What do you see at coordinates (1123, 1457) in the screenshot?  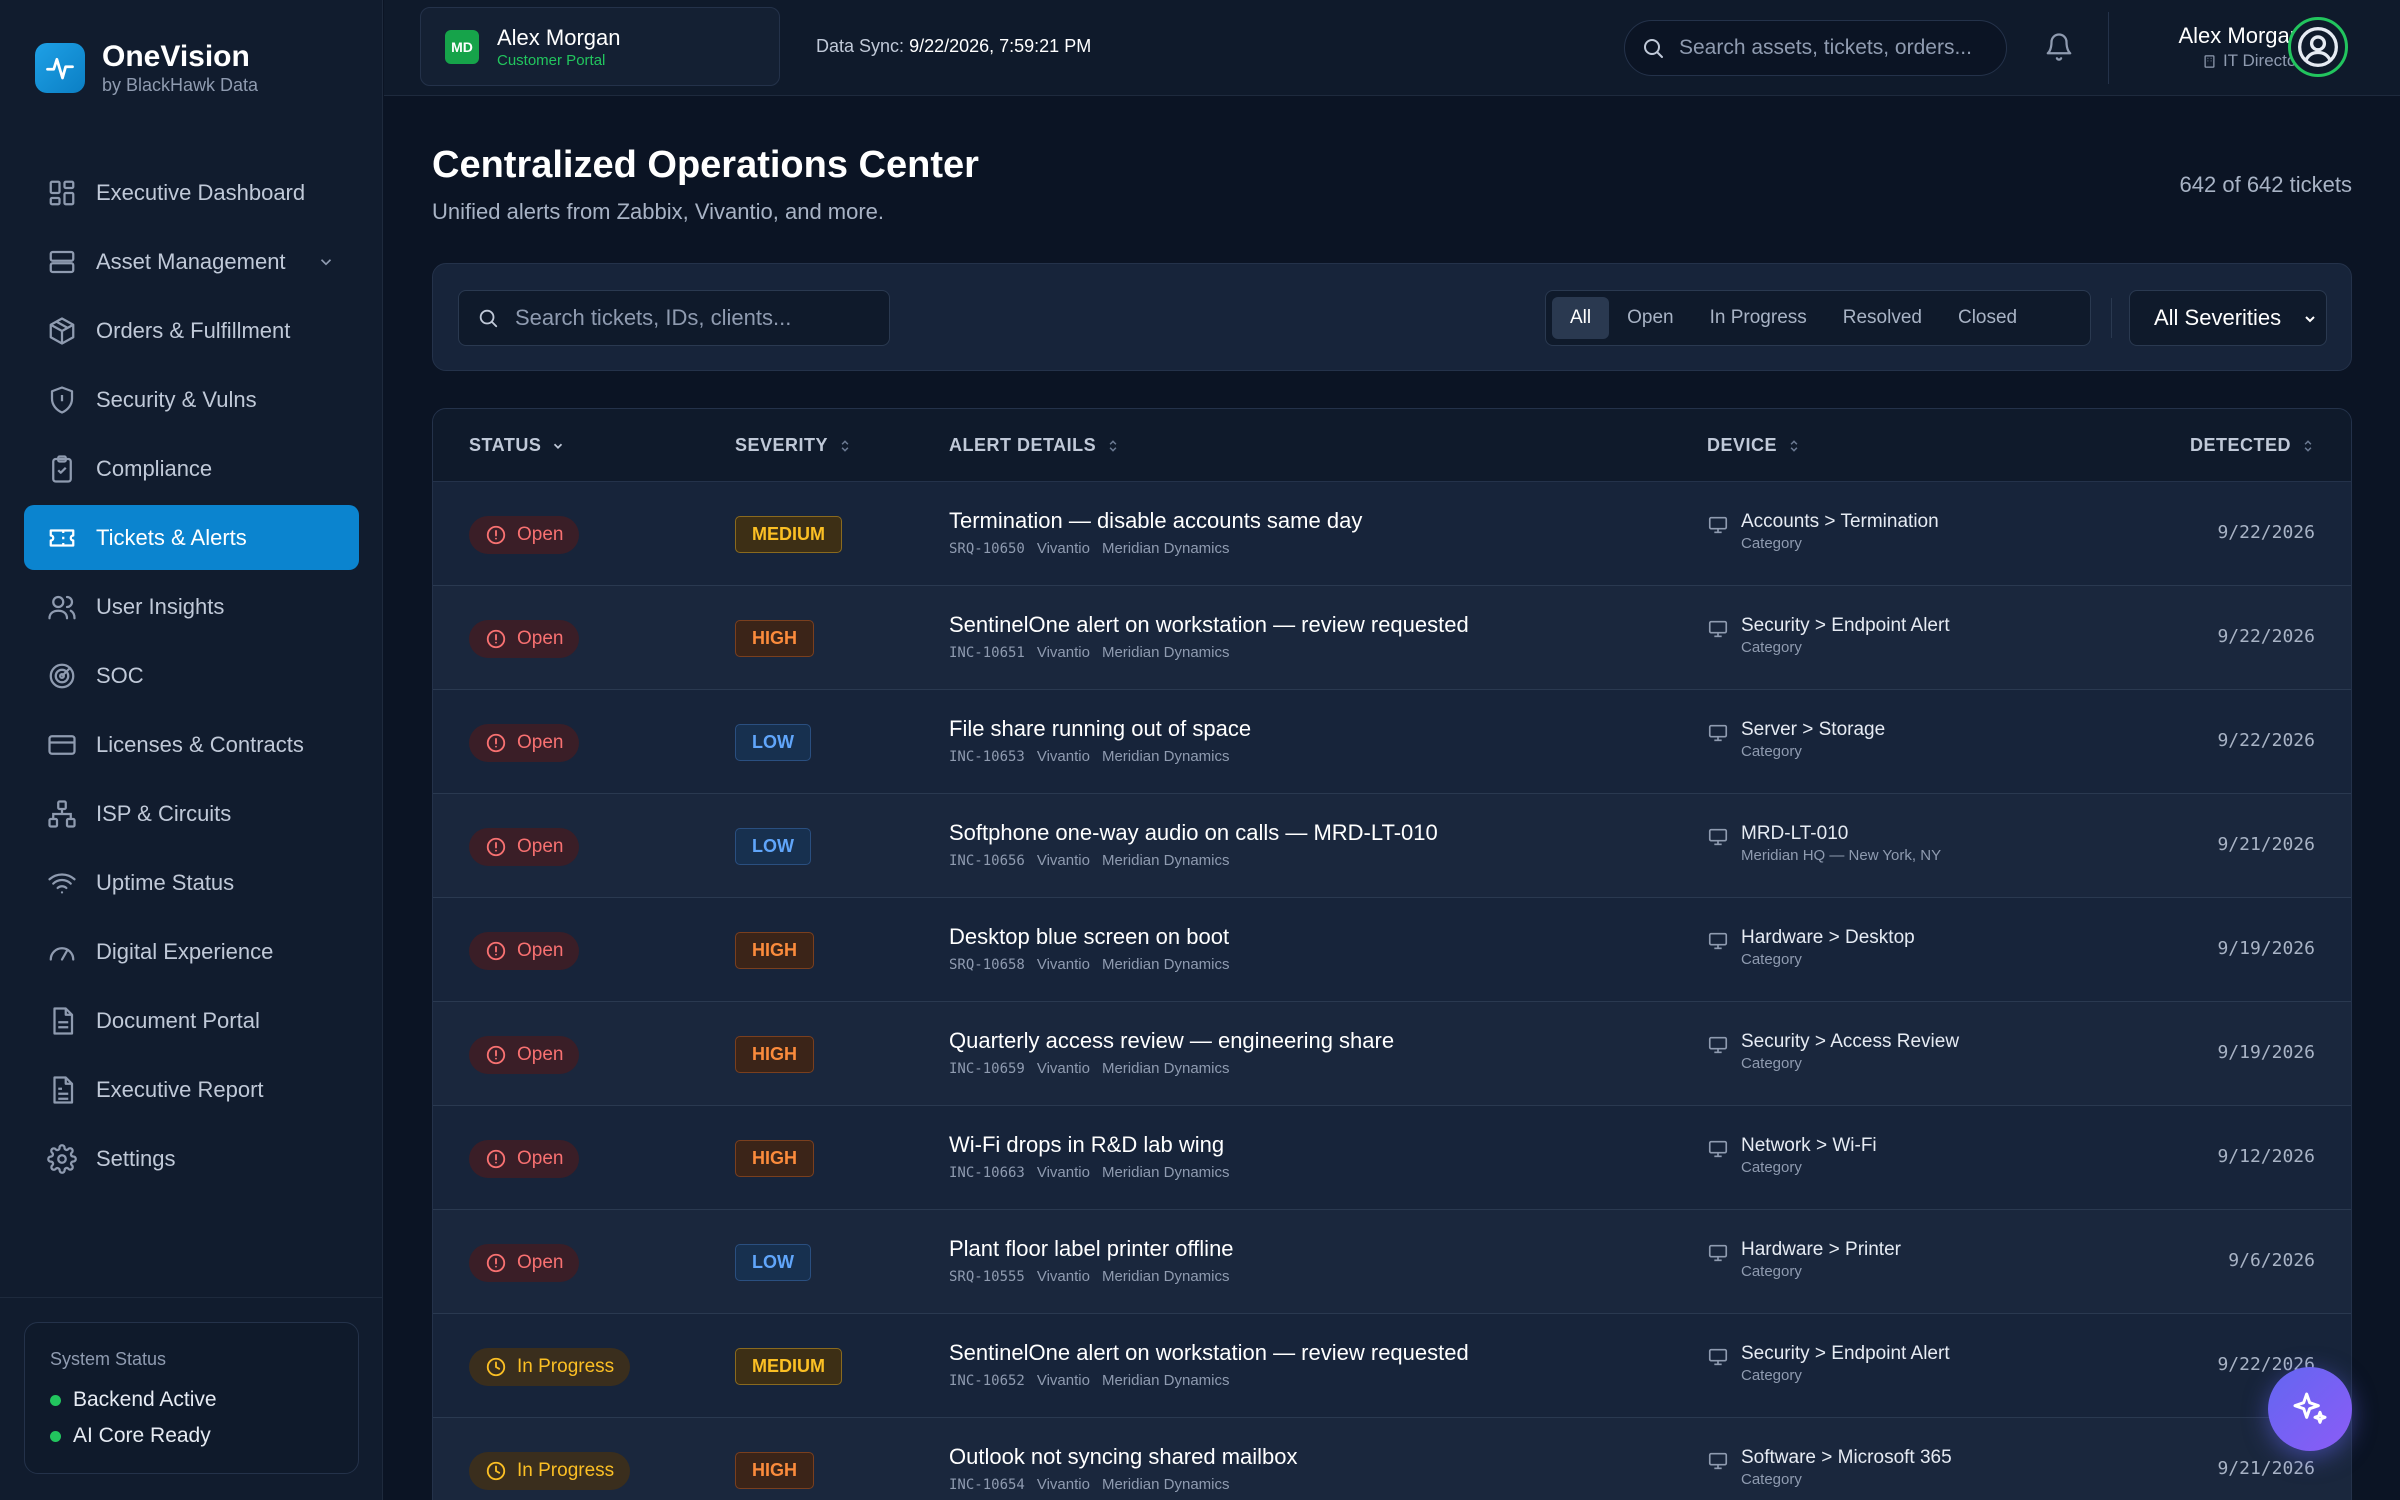 I see `alert-title: Outlook not syncing shared mailbox` at bounding box center [1123, 1457].